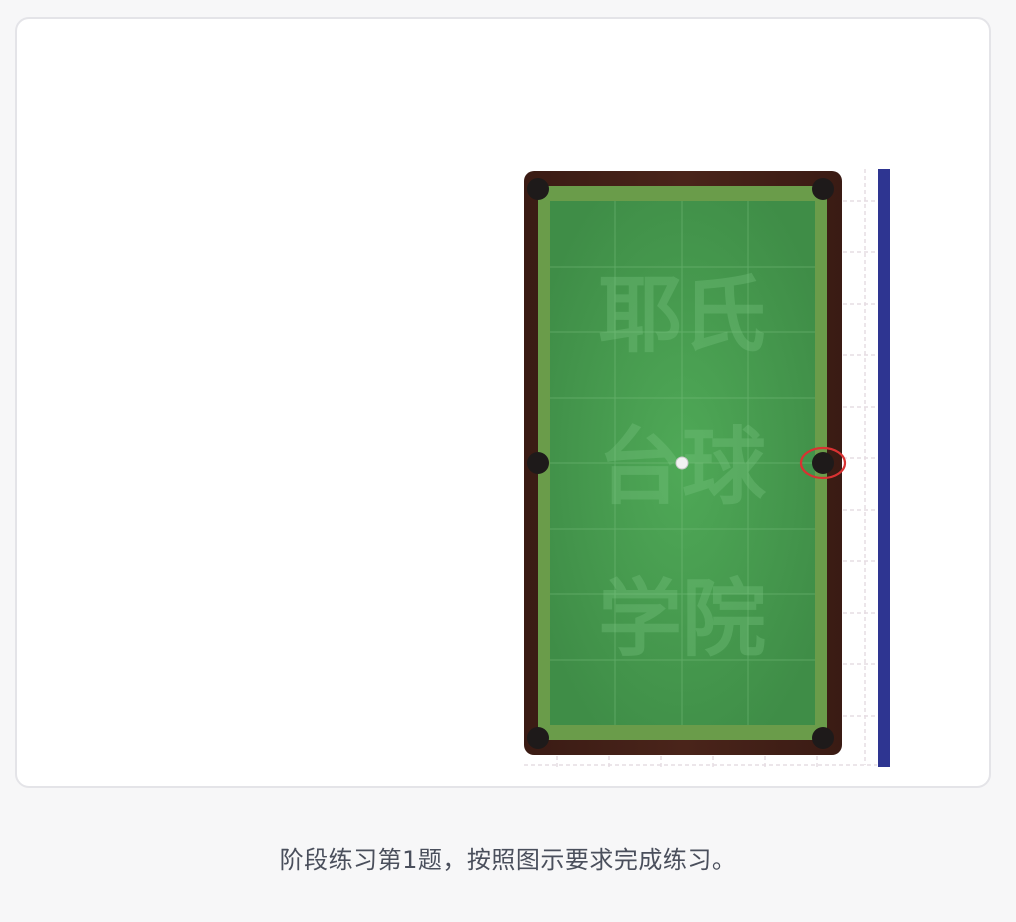  Describe the element at coordinates (538, 463) in the screenshot. I see `pocket-middle-left` at that location.